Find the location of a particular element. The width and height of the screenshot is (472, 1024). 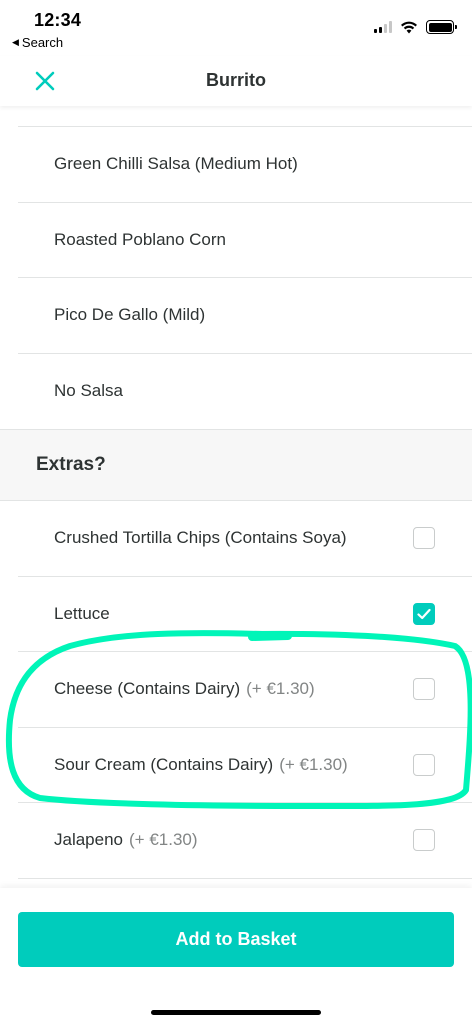

checkmark-icon is located at coordinates (424, 613).